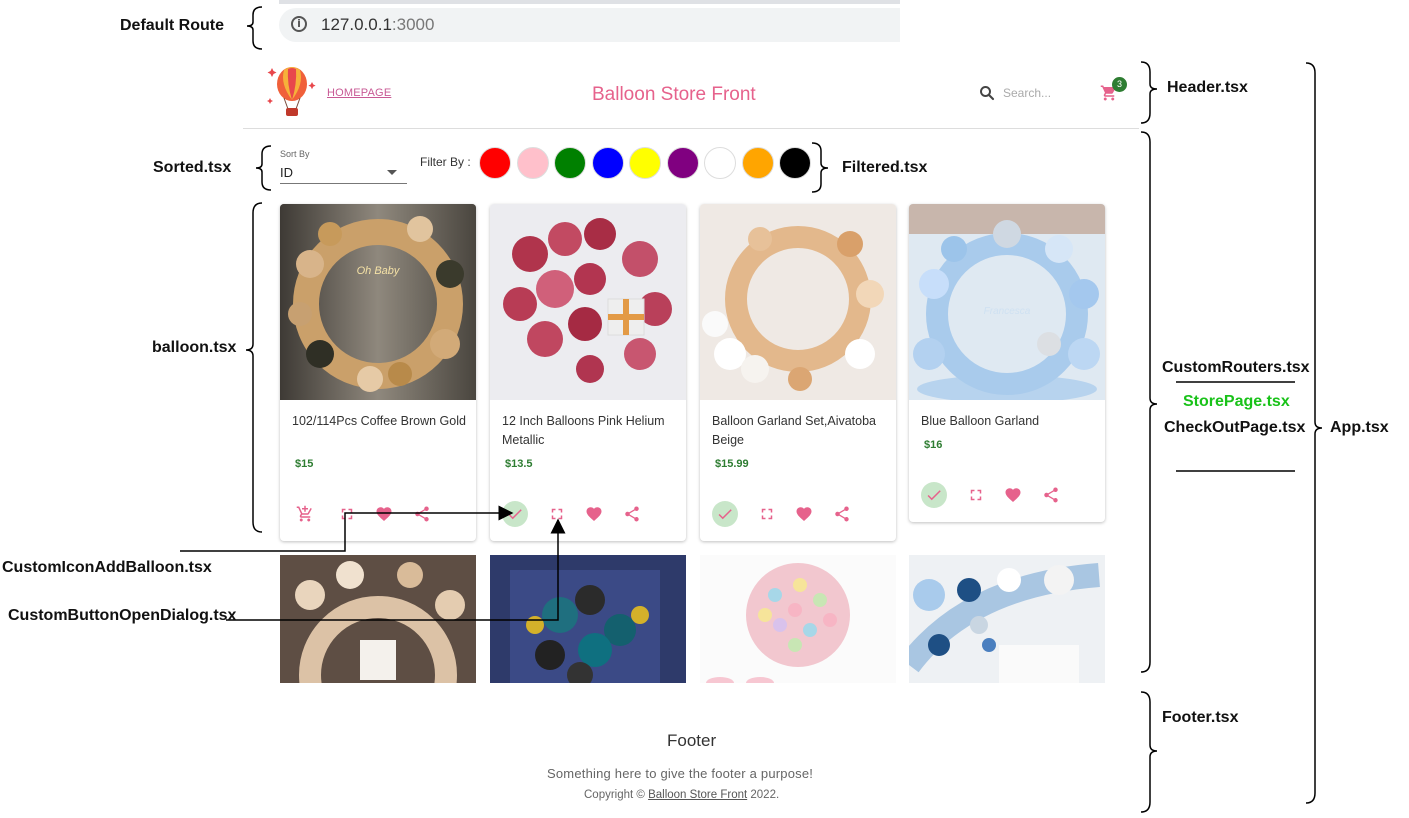 The height and width of the screenshot is (818, 1409). Describe the element at coordinates (987, 93) in the screenshot. I see `search-icon` at that location.